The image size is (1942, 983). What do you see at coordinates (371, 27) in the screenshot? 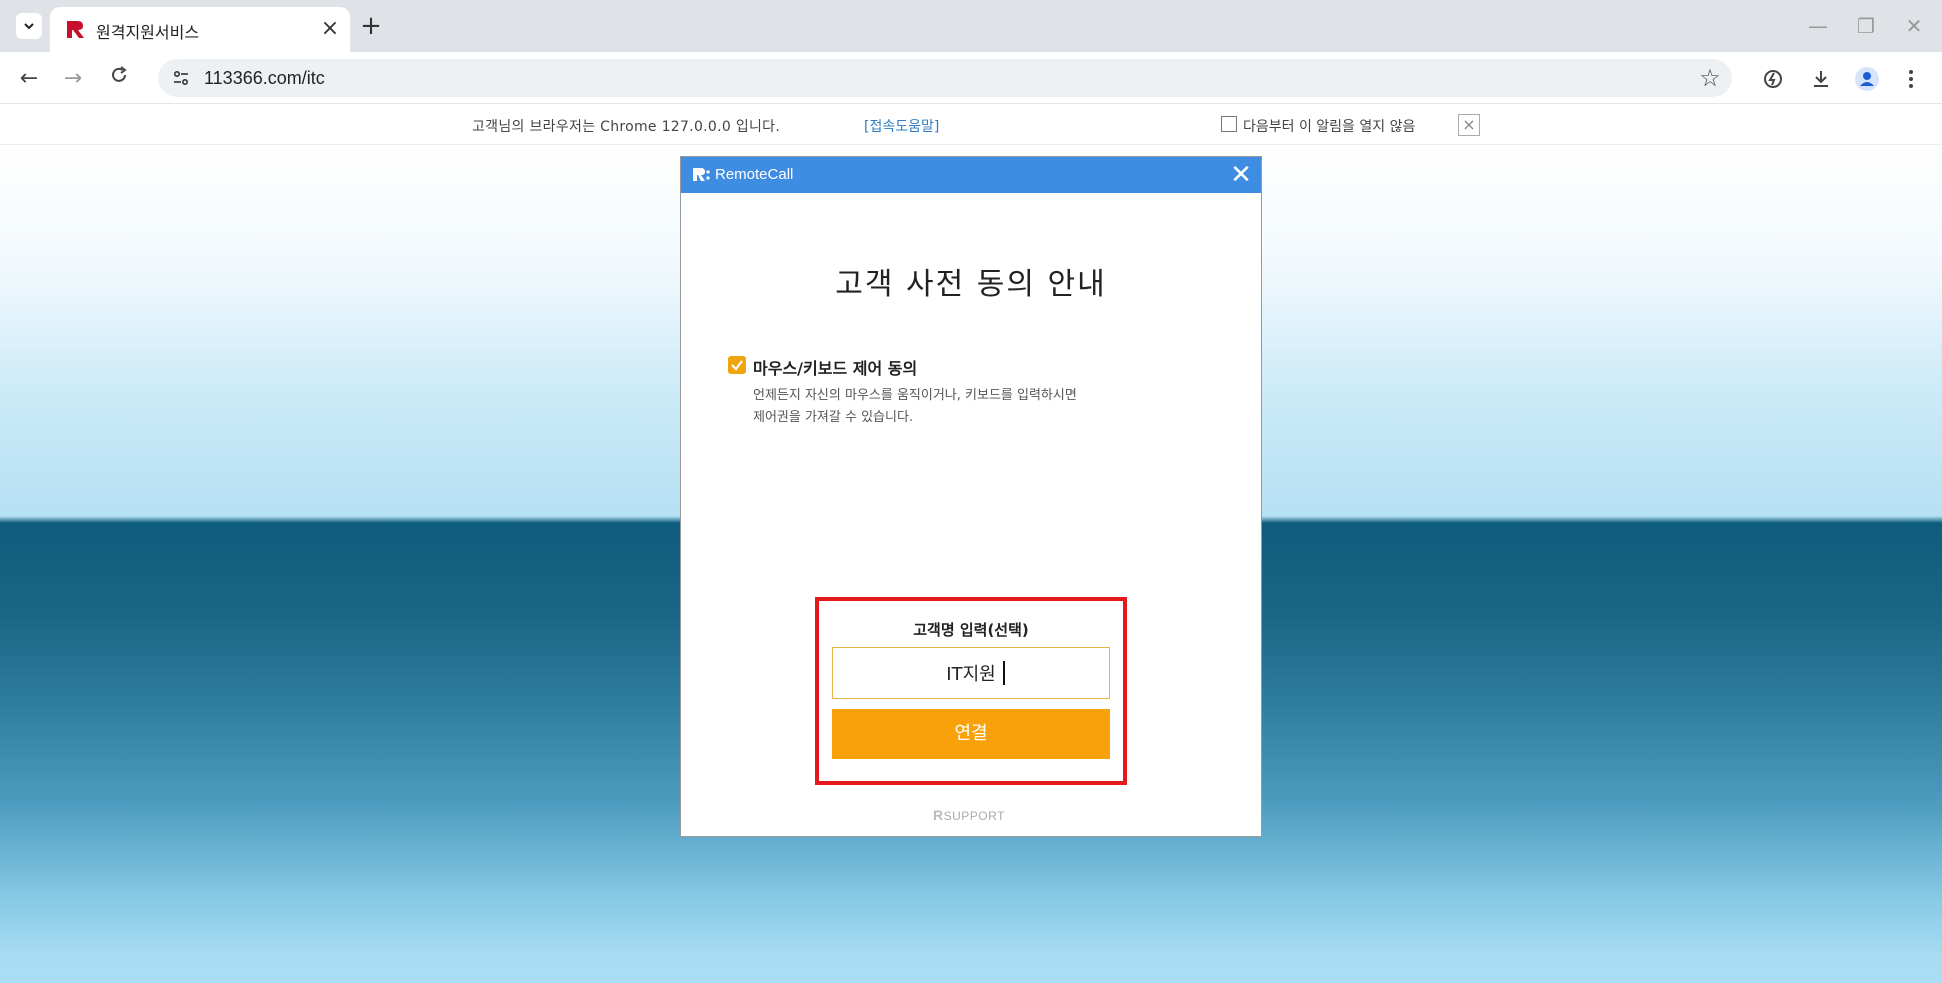
I see `new-tab-button: +` at bounding box center [371, 27].